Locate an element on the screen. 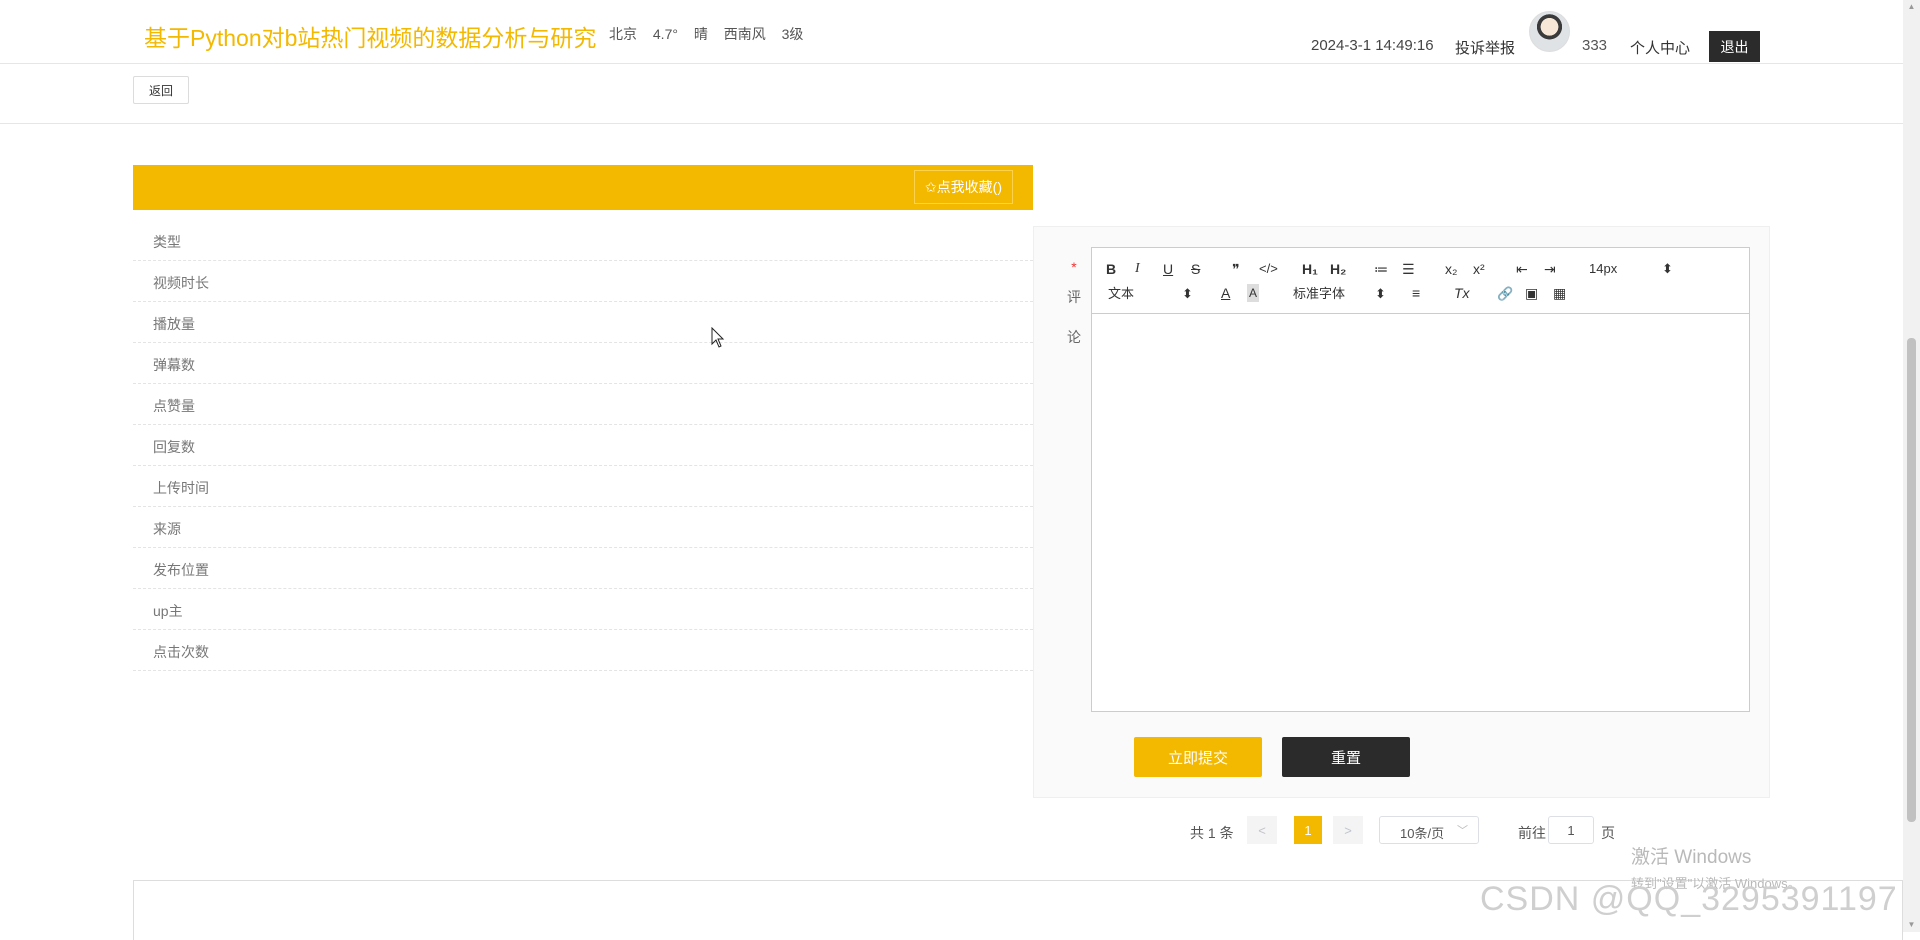 Image resolution: width=1920 pixels, height=940 pixels. detail-row: 点赞量 is located at coordinates (583, 404).